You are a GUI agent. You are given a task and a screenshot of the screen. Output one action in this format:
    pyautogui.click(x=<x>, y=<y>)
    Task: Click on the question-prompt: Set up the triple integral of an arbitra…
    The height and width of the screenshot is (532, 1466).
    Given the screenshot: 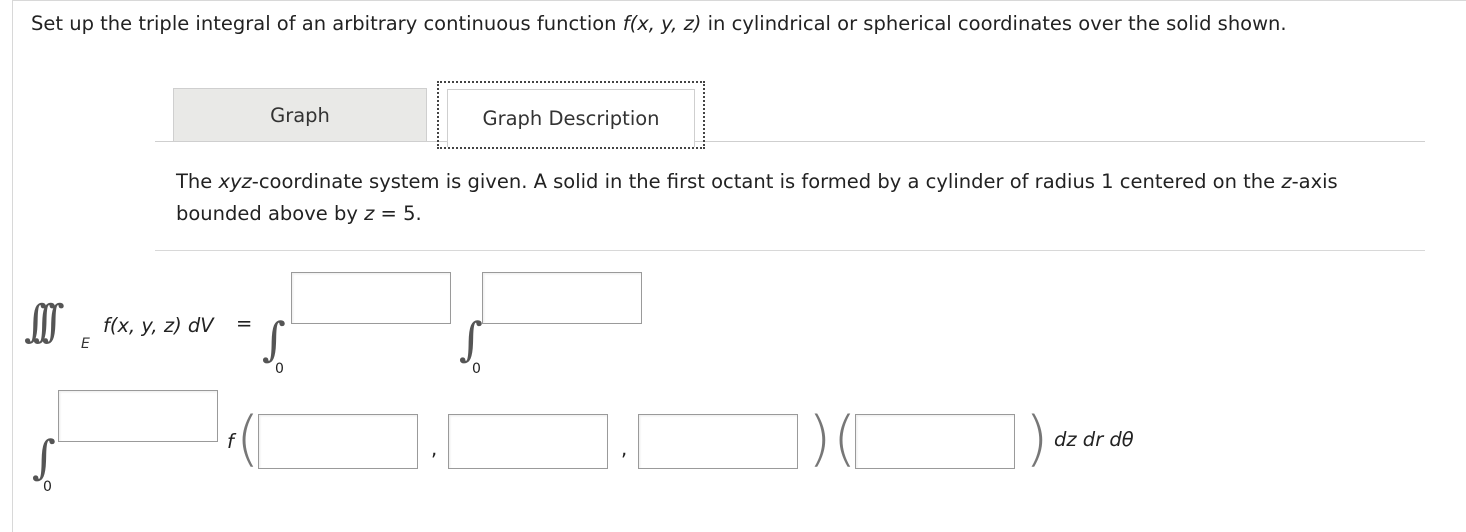 What is the action you would take?
    pyautogui.click(x=659, y=23)
    